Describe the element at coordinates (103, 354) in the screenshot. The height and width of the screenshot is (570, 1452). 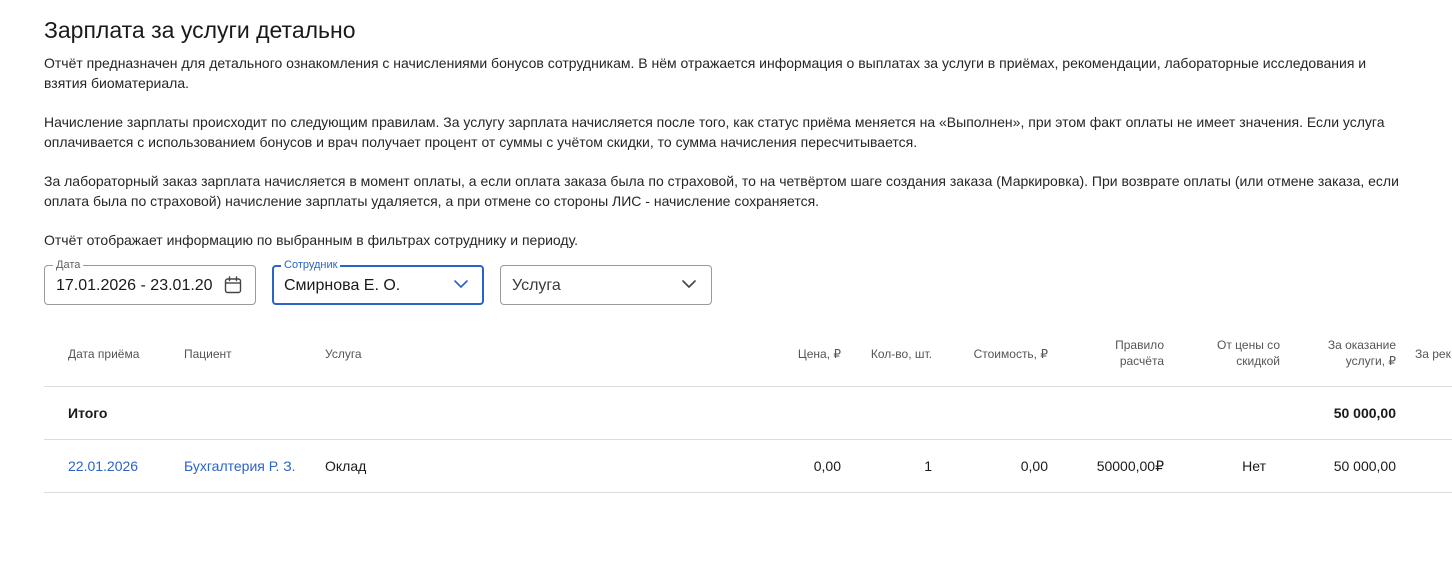
I see `column-header-date: Дата приёма` at that location.